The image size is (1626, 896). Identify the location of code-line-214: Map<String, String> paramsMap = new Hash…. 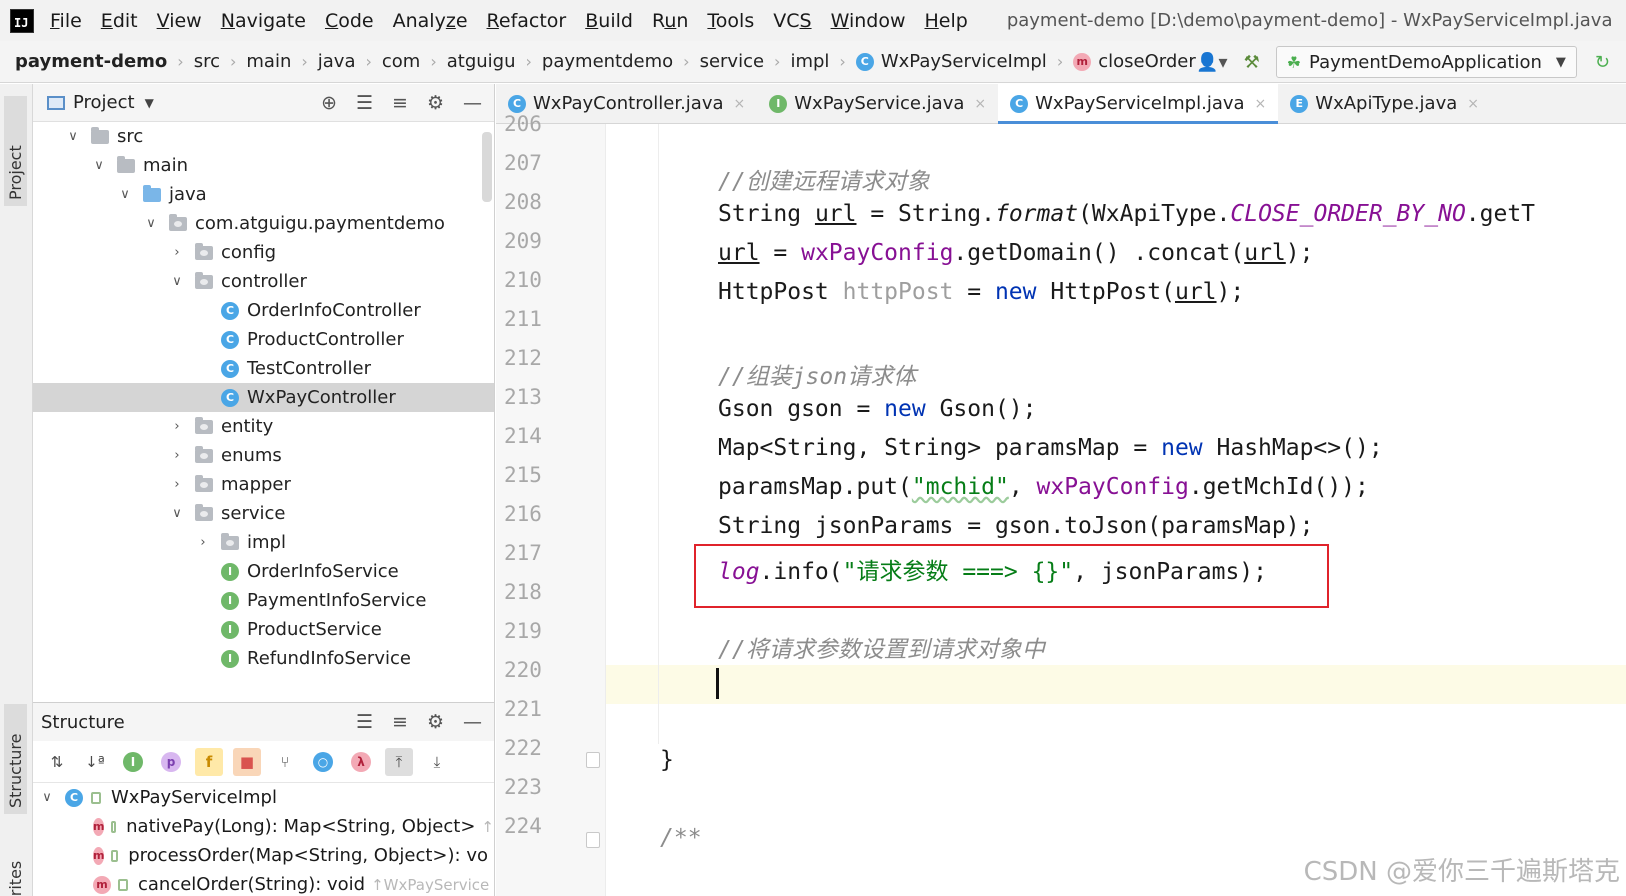
(1050, 448).